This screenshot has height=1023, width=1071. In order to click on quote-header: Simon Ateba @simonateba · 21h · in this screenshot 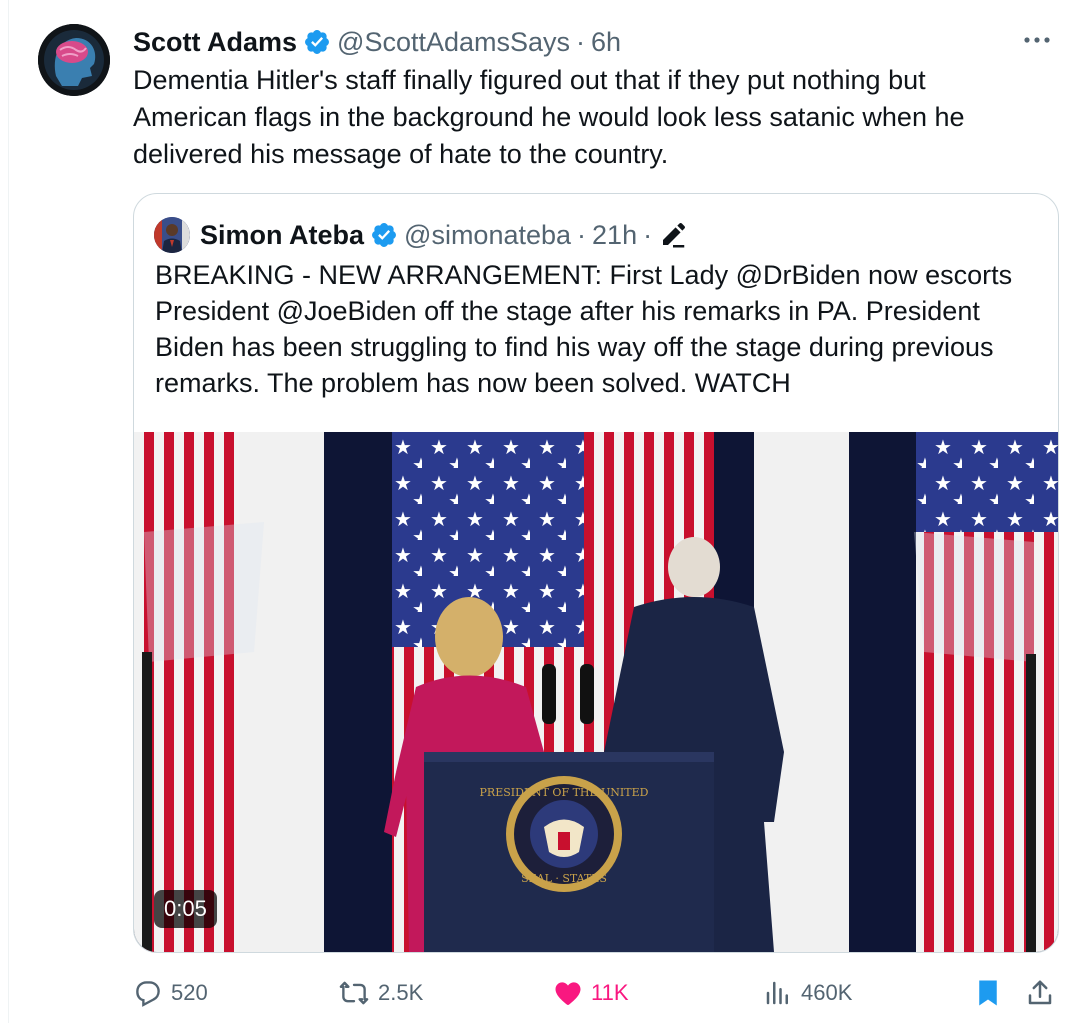, I will do `click(444, 235)`.